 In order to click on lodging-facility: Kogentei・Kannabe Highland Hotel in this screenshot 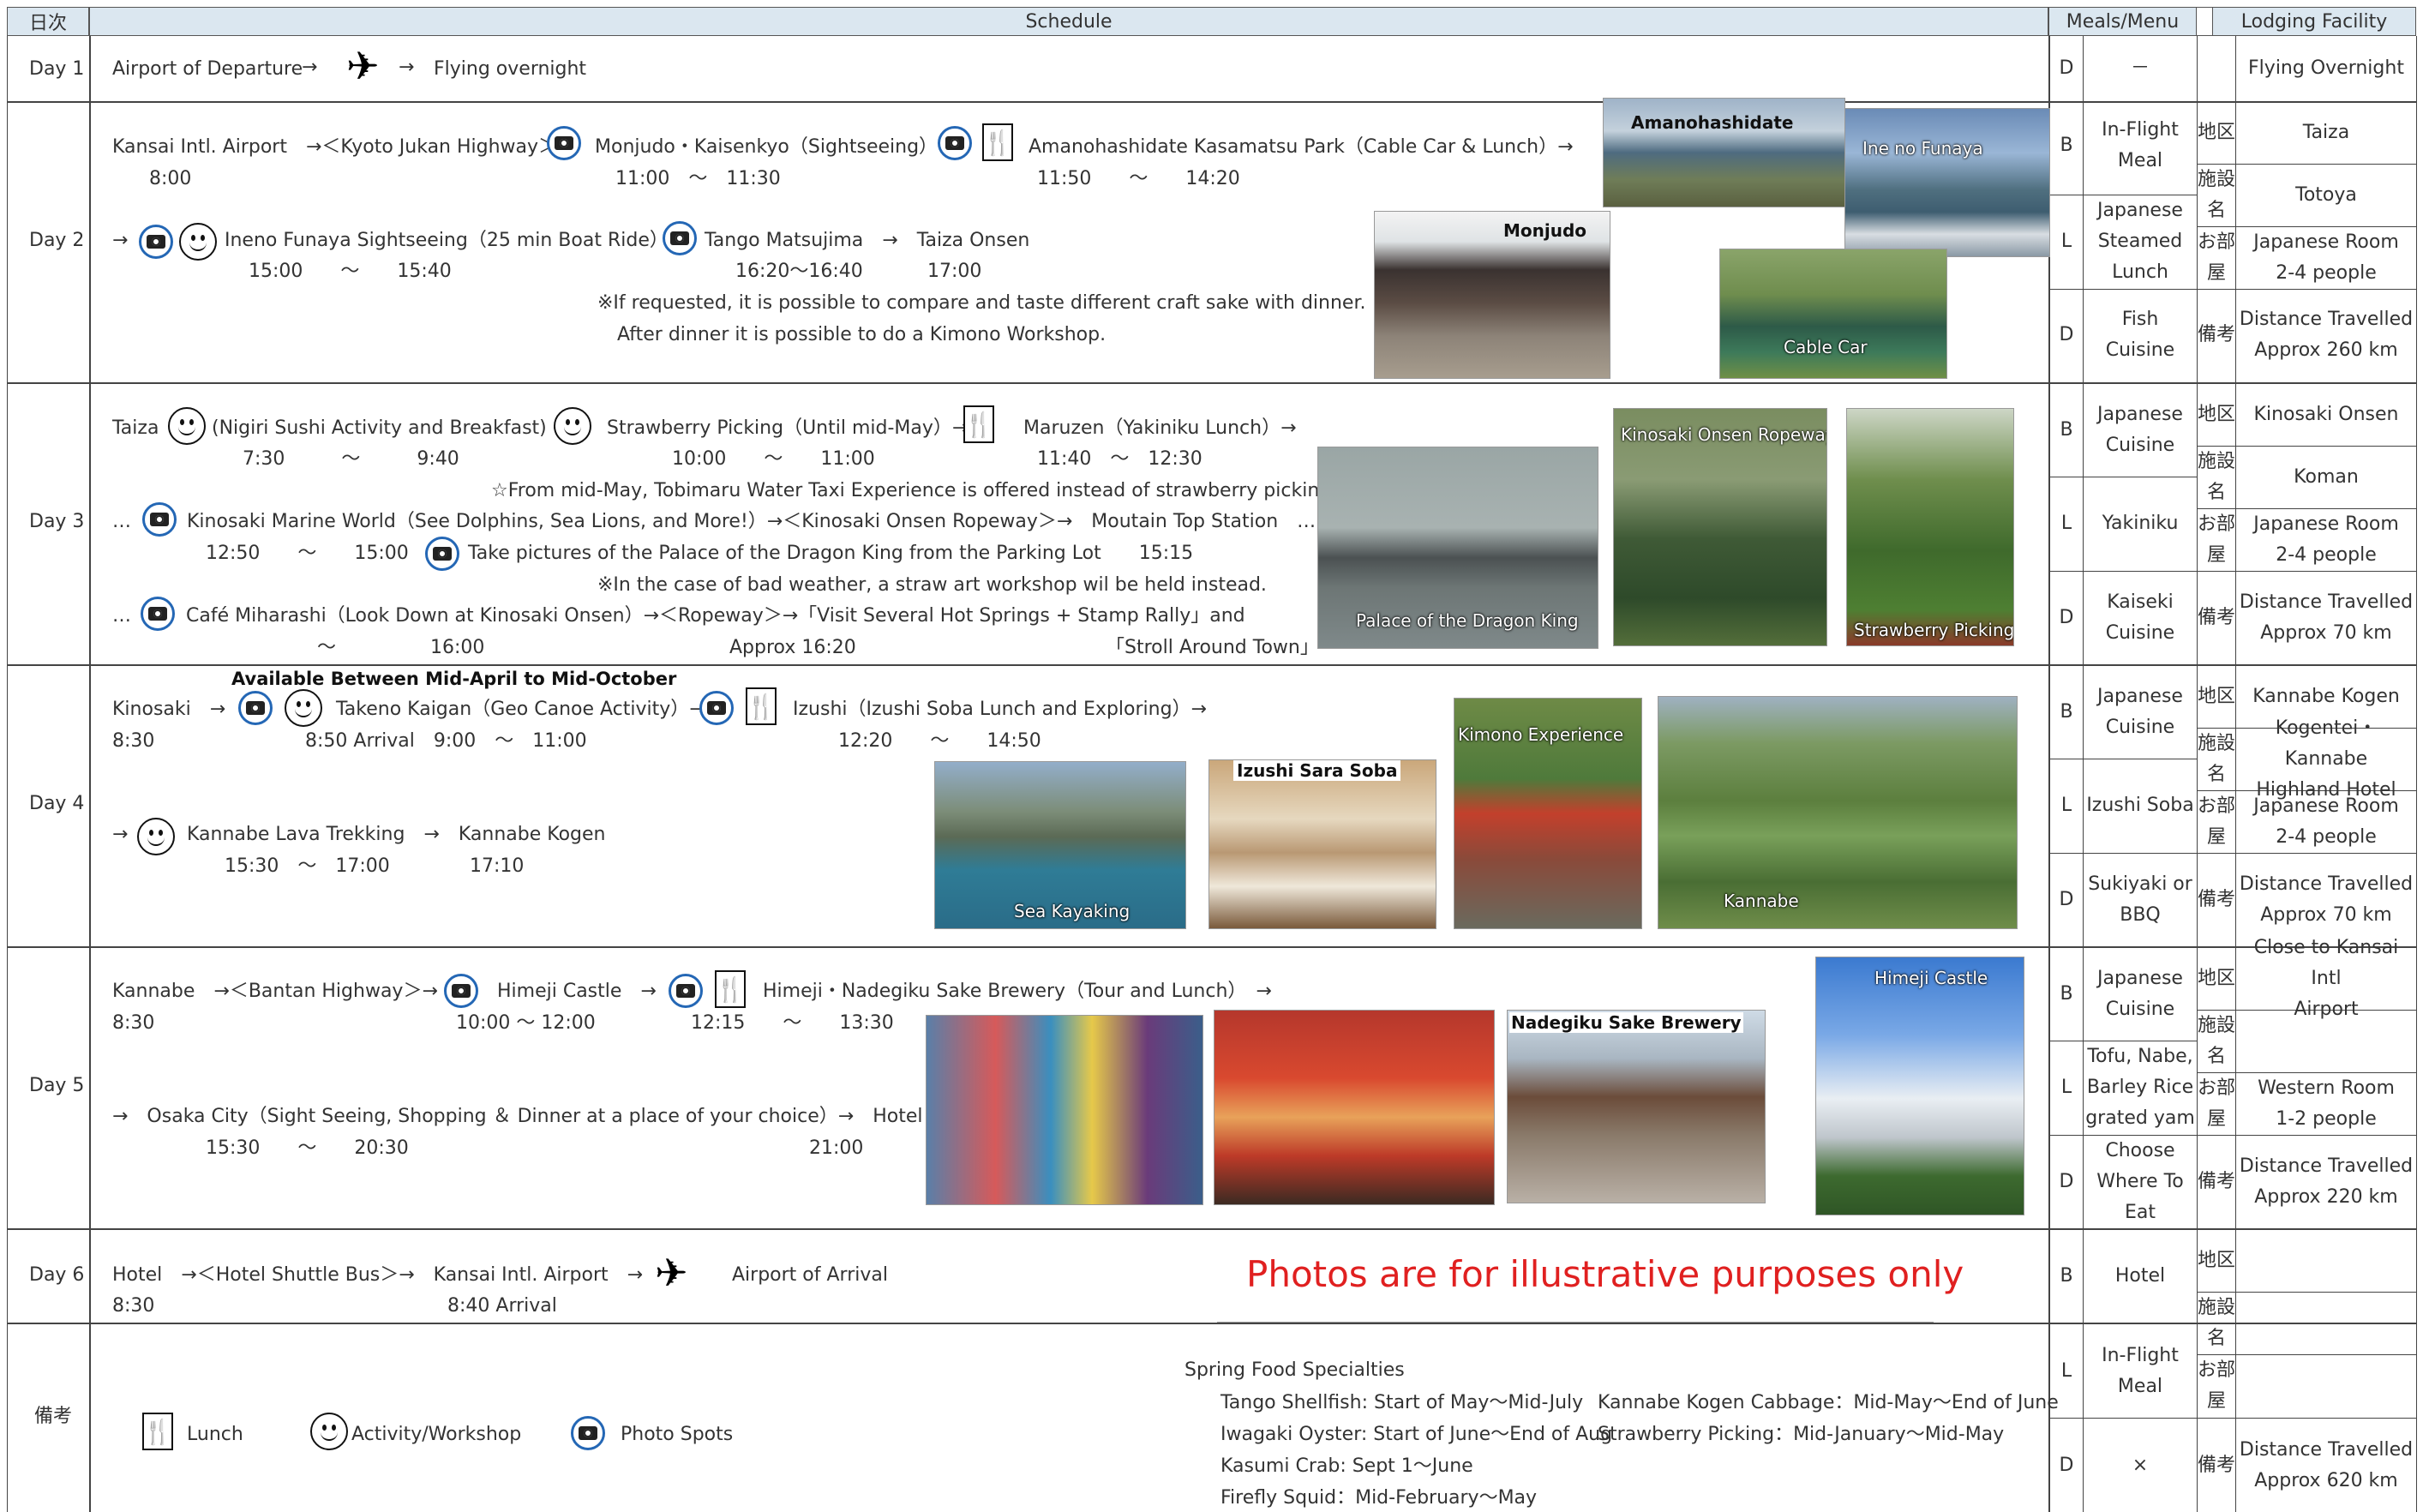, I will do `click(2326, 759)`.